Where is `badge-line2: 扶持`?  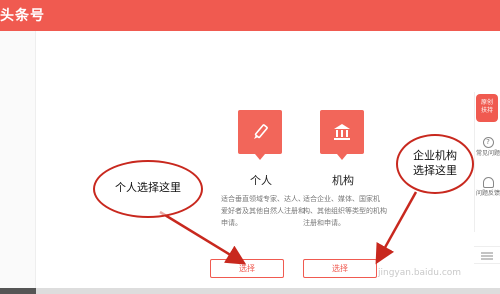 badge-line2: 扶持 is located at coordinates (486, 110).